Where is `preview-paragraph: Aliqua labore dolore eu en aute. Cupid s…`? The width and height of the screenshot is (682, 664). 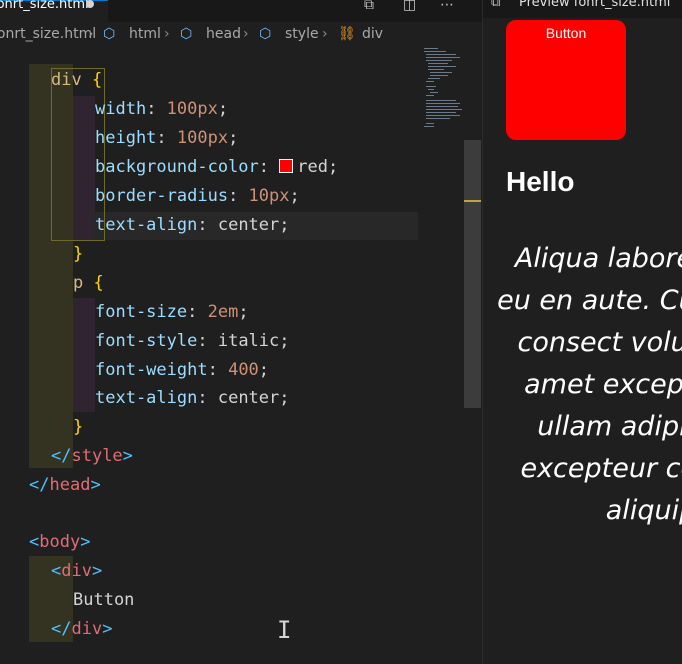 preview-paragraph: Aliqua labore dolore eu en aute. Cupid s… is located at coordinates (589, 384).